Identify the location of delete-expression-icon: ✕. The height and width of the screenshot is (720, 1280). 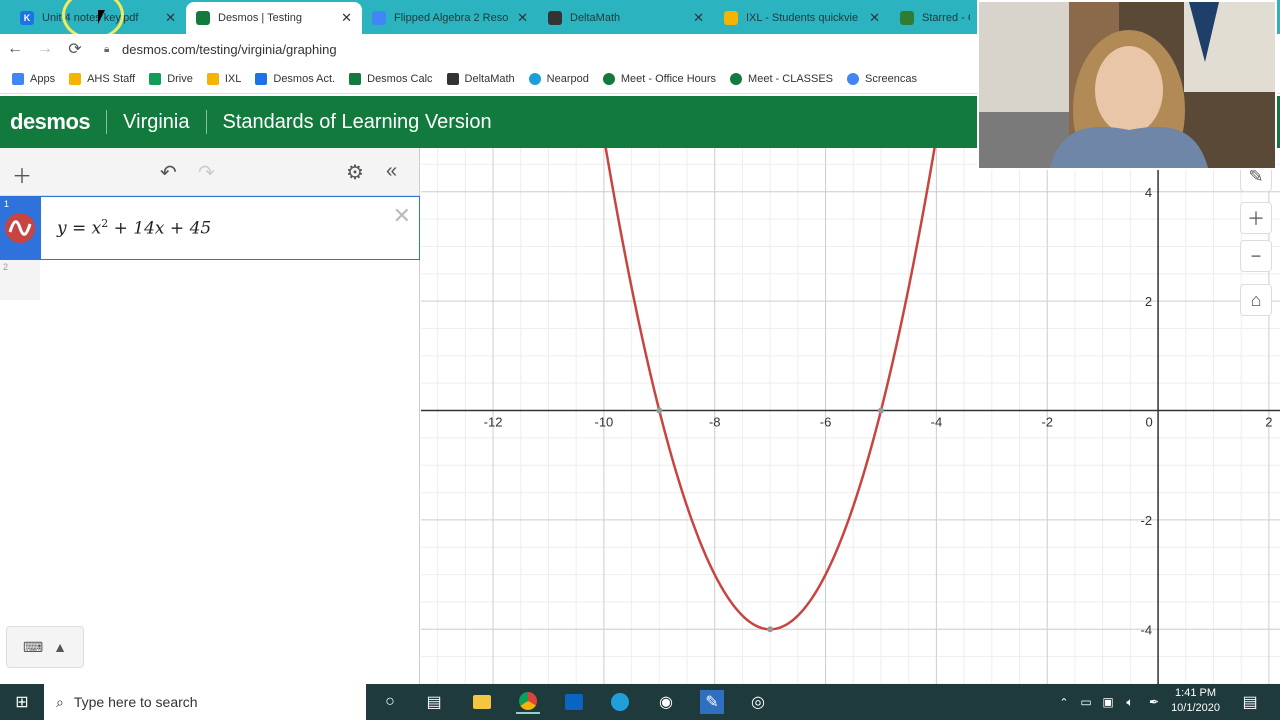
(402, 216).